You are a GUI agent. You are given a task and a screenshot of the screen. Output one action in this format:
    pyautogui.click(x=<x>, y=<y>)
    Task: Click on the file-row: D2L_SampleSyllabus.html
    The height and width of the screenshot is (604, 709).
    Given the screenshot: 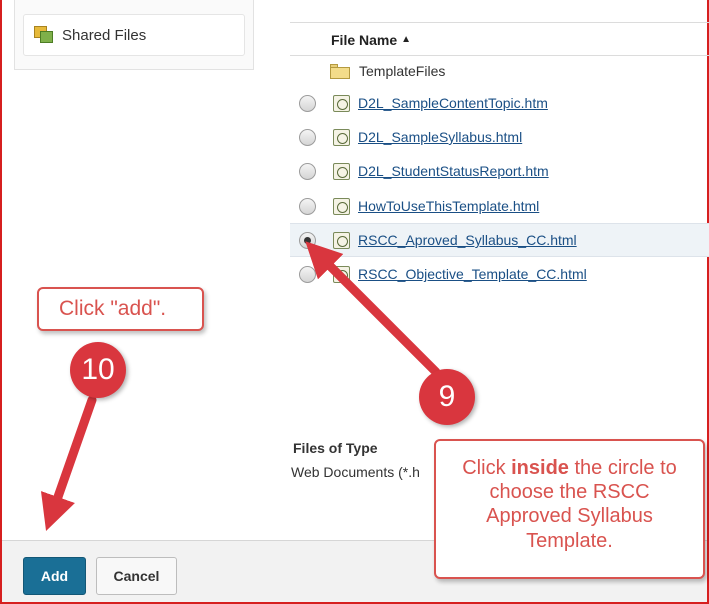 What is the action you would take?
    pyautogui.click(x=499, y=137)
    